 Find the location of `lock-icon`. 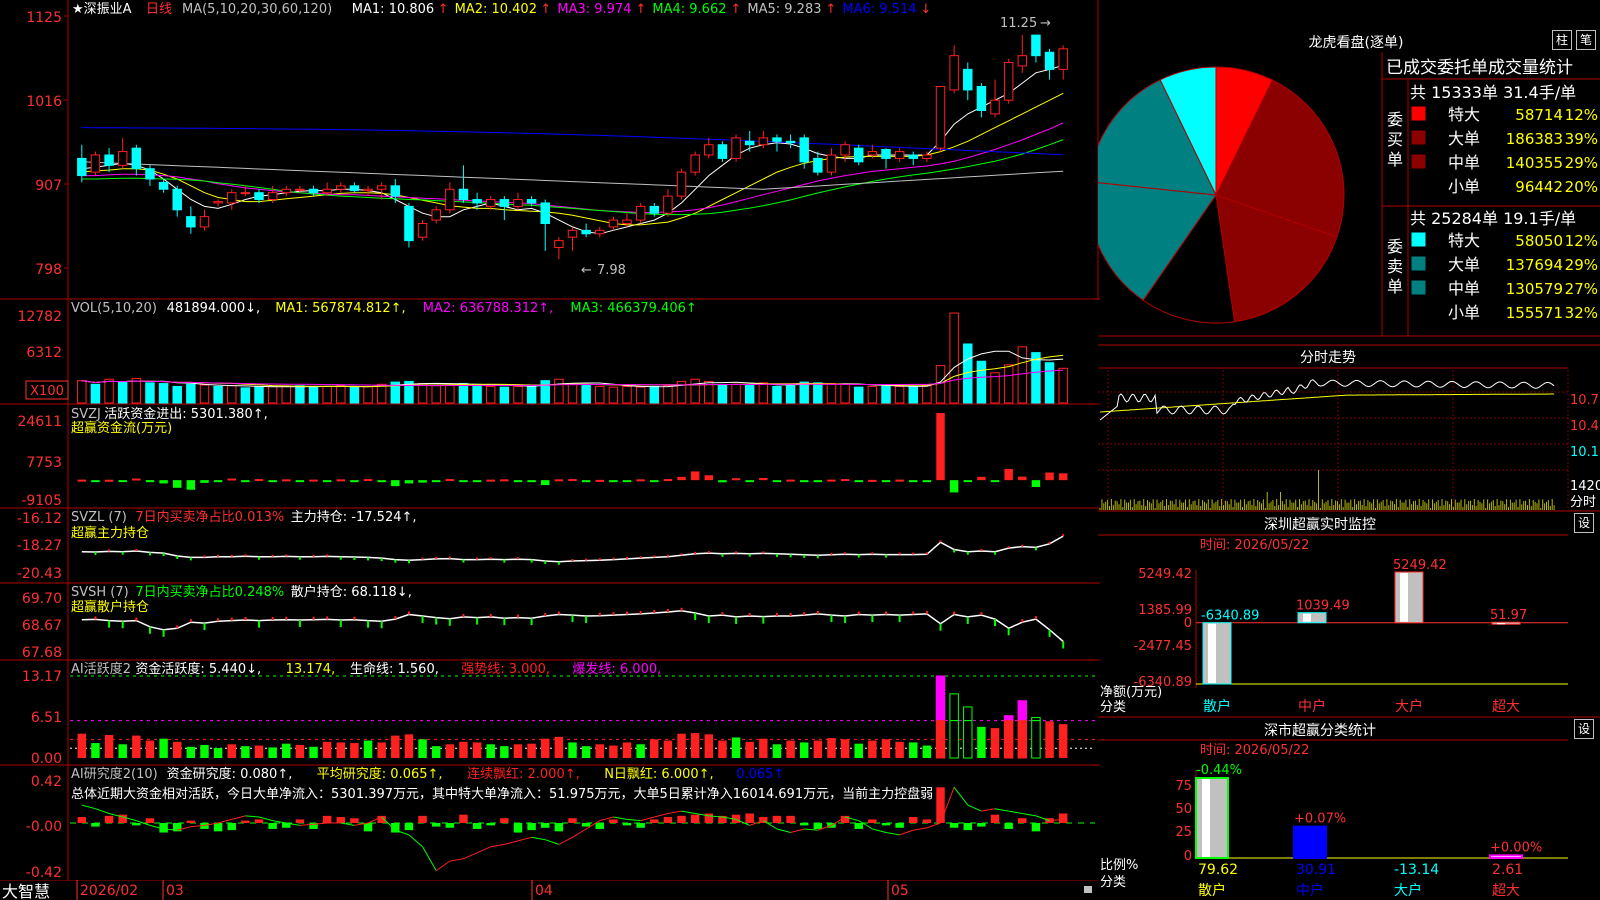

lock-icon is located at coordinates (1088, 889).